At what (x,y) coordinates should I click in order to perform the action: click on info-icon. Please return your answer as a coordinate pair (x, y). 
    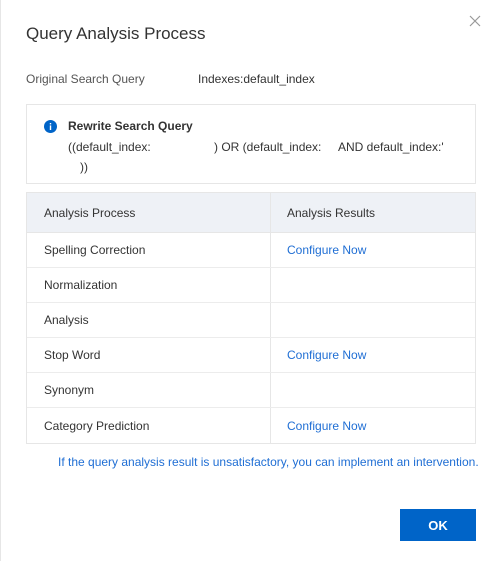
    Looking at the image, I should click on (50, 126).